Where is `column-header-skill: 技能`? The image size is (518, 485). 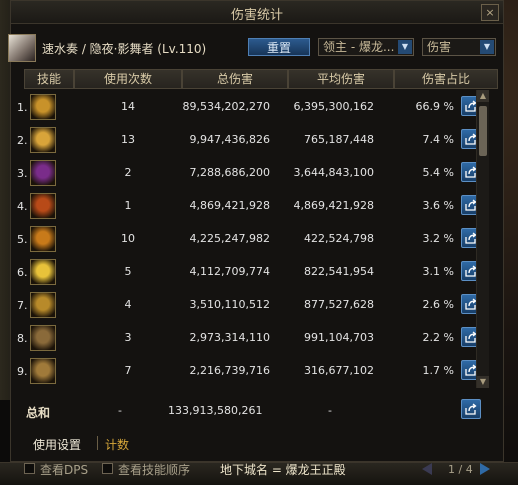
column-header-skill: 技能 is located at coordinates (49, 79).